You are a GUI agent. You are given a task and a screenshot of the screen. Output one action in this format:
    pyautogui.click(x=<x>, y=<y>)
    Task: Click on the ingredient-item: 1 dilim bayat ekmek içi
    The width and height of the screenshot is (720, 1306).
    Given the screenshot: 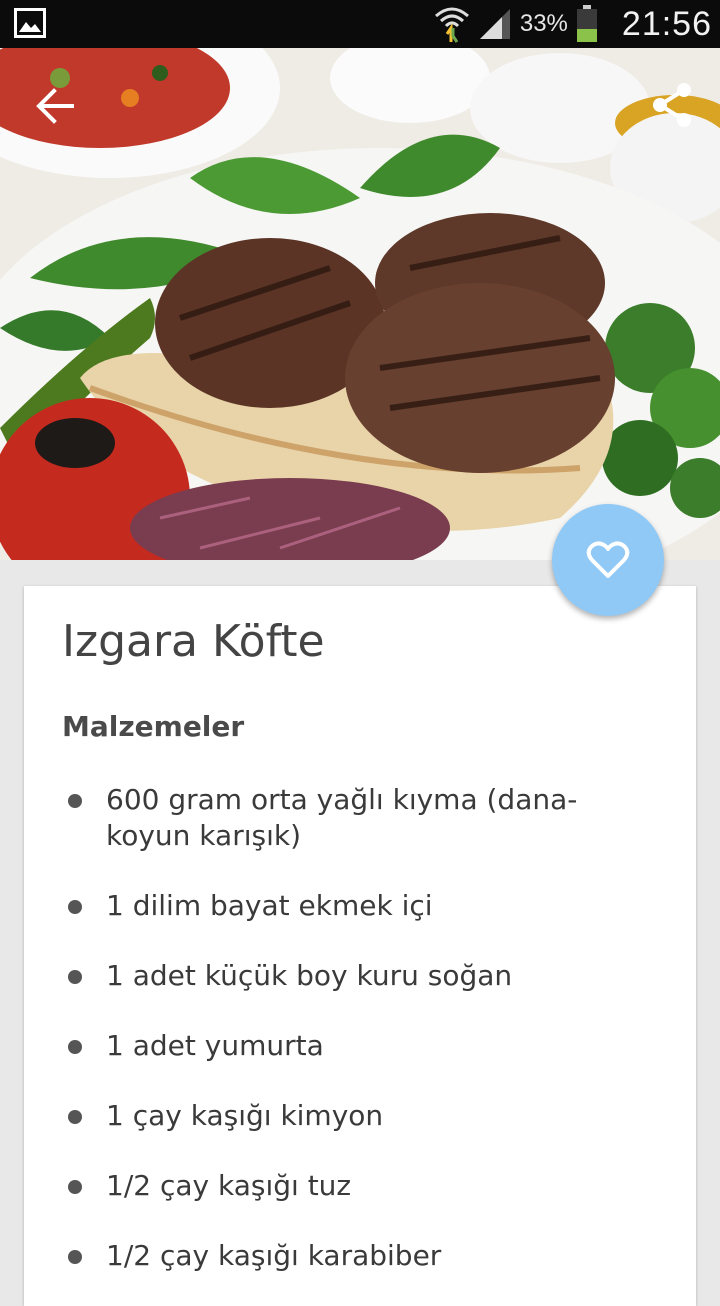 What is the action you would take?
    pyautogui.click(x=347, y=906)
    